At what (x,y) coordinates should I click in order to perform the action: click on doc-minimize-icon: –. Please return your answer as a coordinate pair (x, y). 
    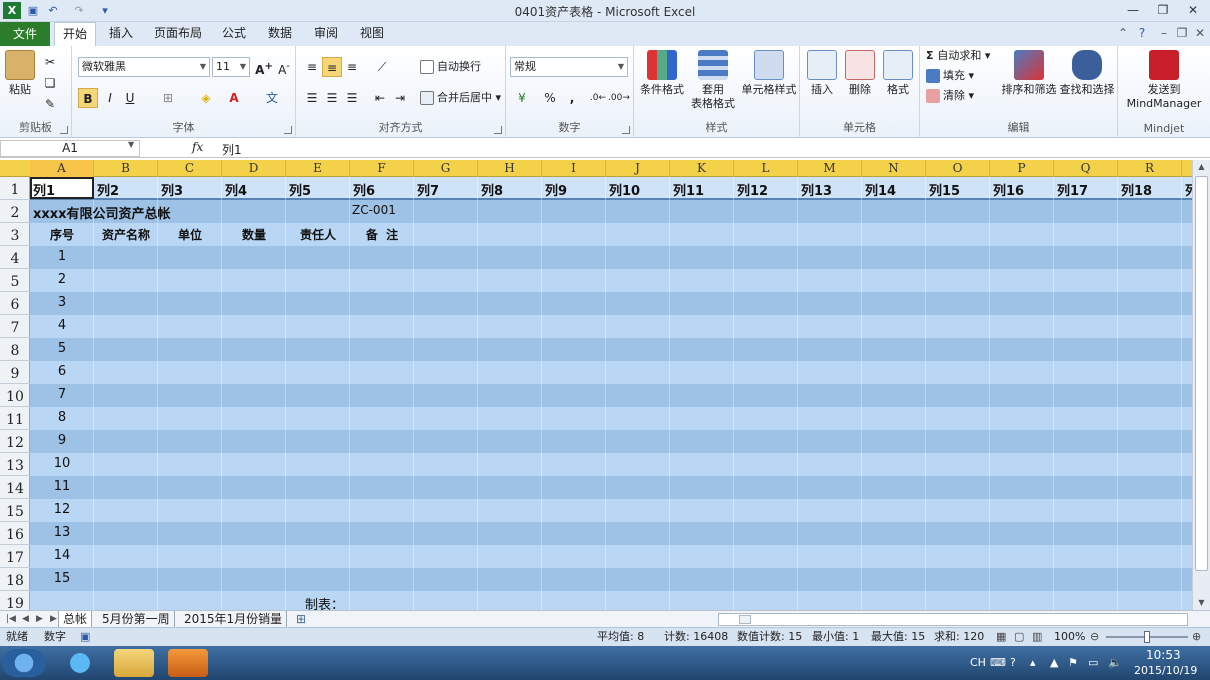
    Looking at the image, I should click on (1164, 34).